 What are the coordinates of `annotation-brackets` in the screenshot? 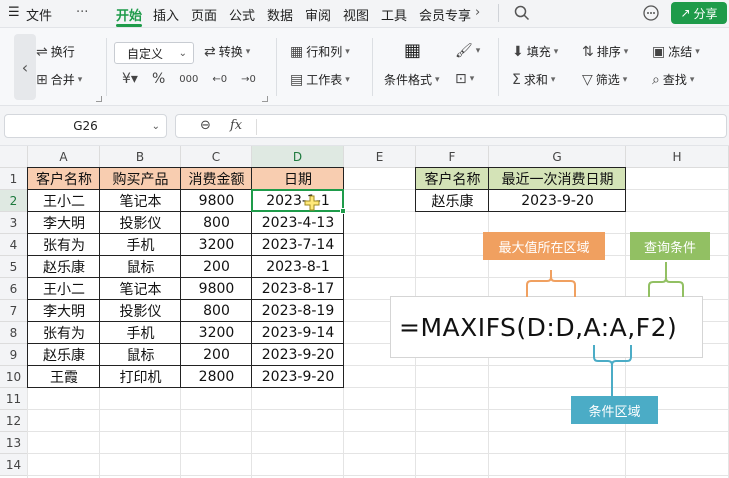 It's located at (605, 329).